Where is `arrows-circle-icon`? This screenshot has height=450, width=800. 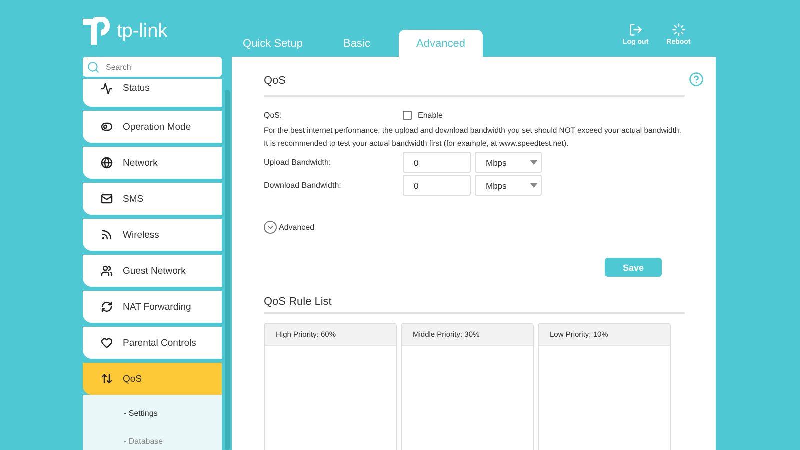
arrows-circle-icon is located at coordinates (107, 307).